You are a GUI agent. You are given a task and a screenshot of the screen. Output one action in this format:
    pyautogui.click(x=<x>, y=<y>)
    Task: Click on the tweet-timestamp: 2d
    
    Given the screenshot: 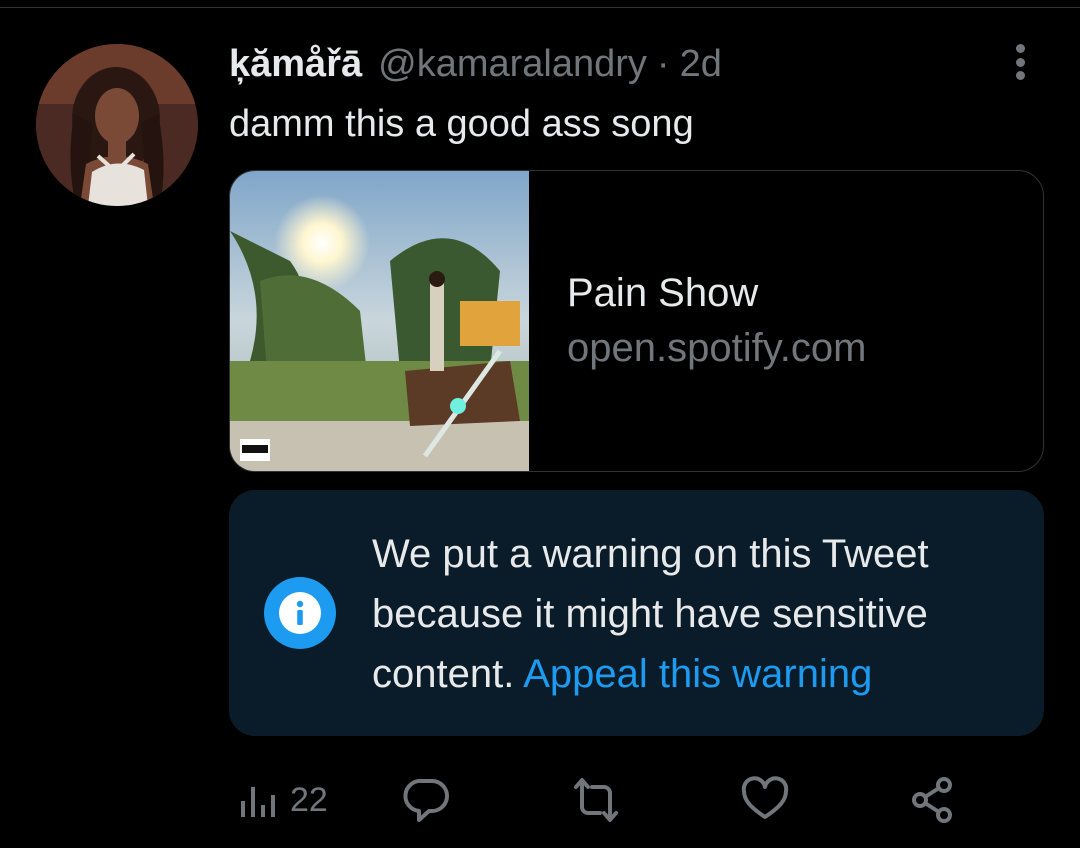 What is the action you would take?
    pyautogui.click(x=701, y=64)
    